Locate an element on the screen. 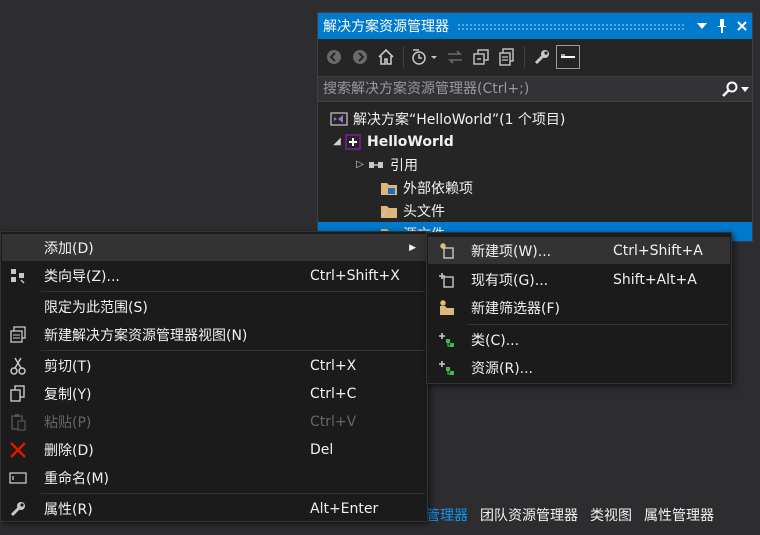 The image size is (760, 535). tree-item-project: ◢ HelloWorld is located at coordinates (535, 141).